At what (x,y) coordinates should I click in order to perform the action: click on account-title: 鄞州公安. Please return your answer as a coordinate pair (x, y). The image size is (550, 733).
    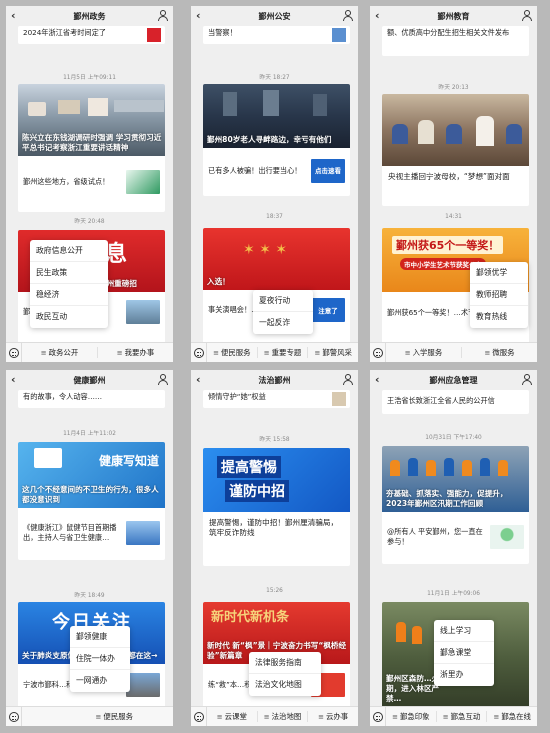
    Looking at the image, I should click on (274, 16).